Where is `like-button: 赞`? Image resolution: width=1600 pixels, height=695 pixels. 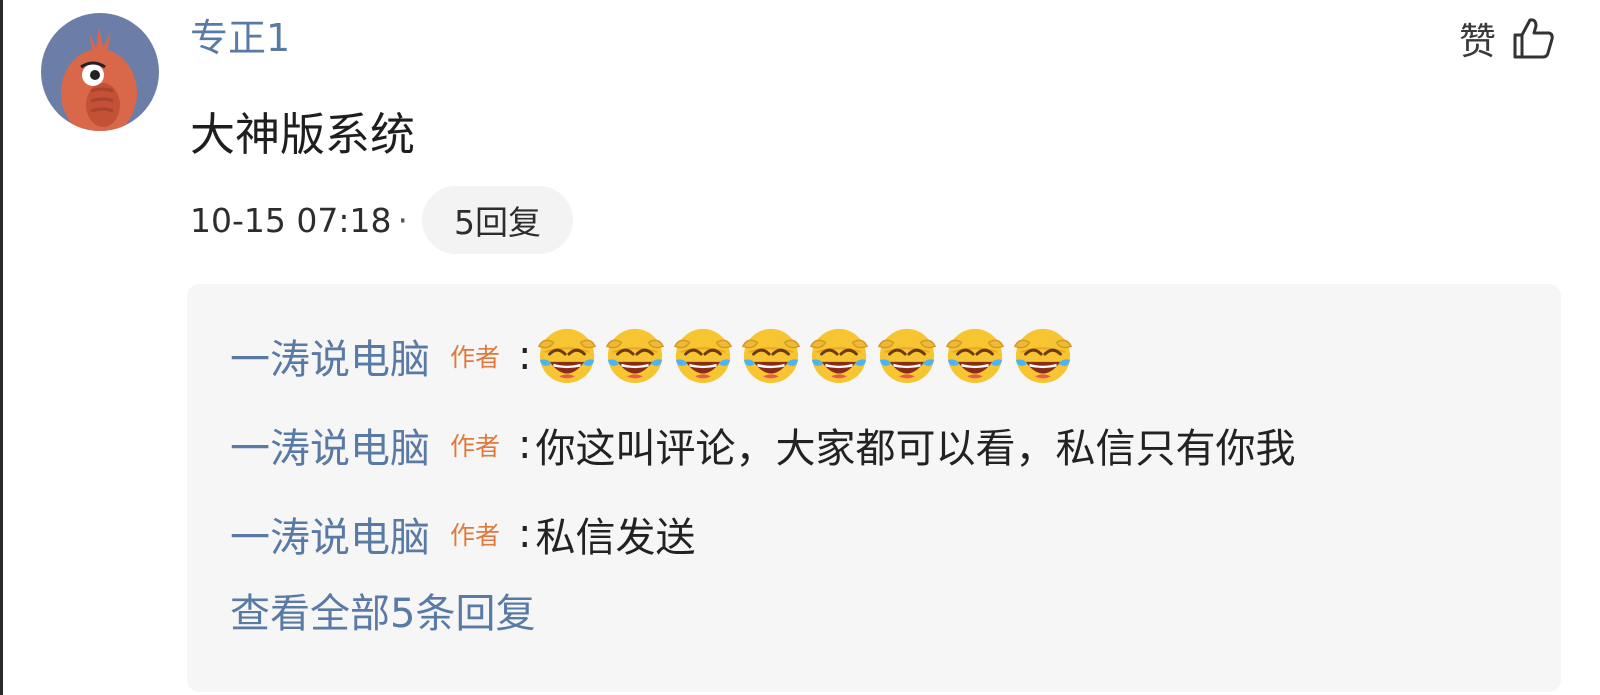
like-button: 赞 is located at coordinates (1507, 38).